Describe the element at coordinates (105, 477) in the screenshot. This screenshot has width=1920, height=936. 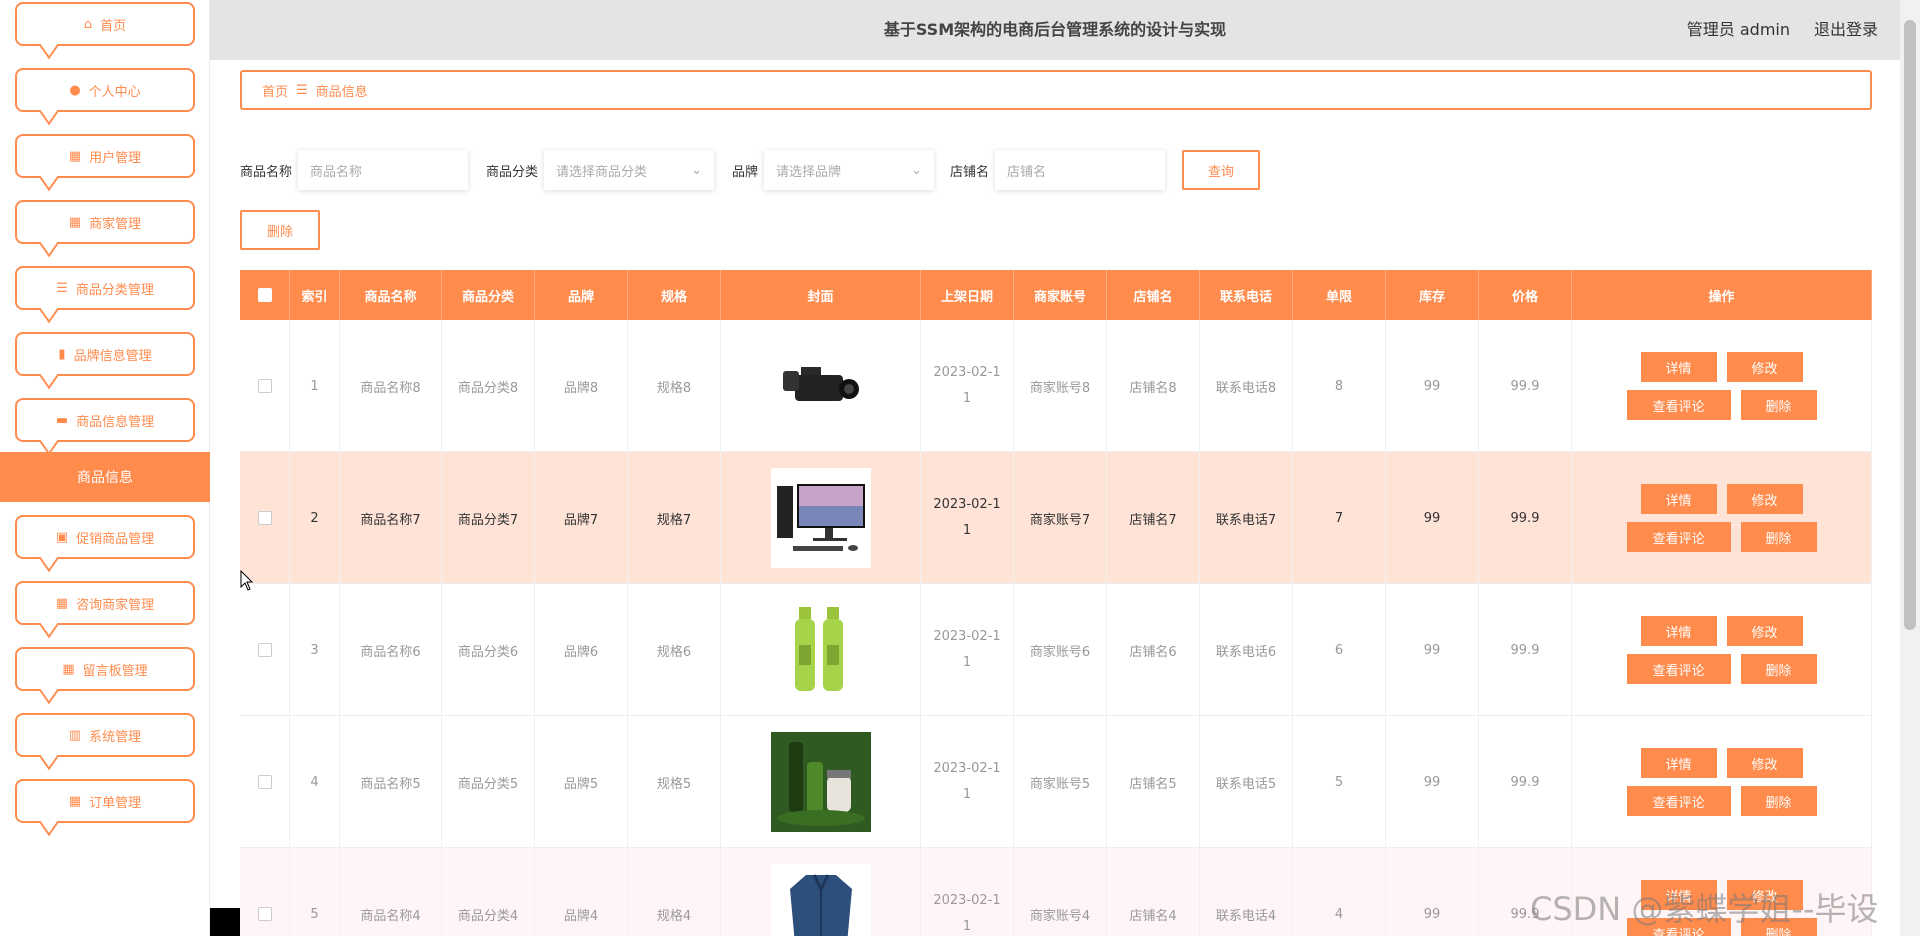
I see `sidebar-subitem-product-info: 商品信息` at that location.